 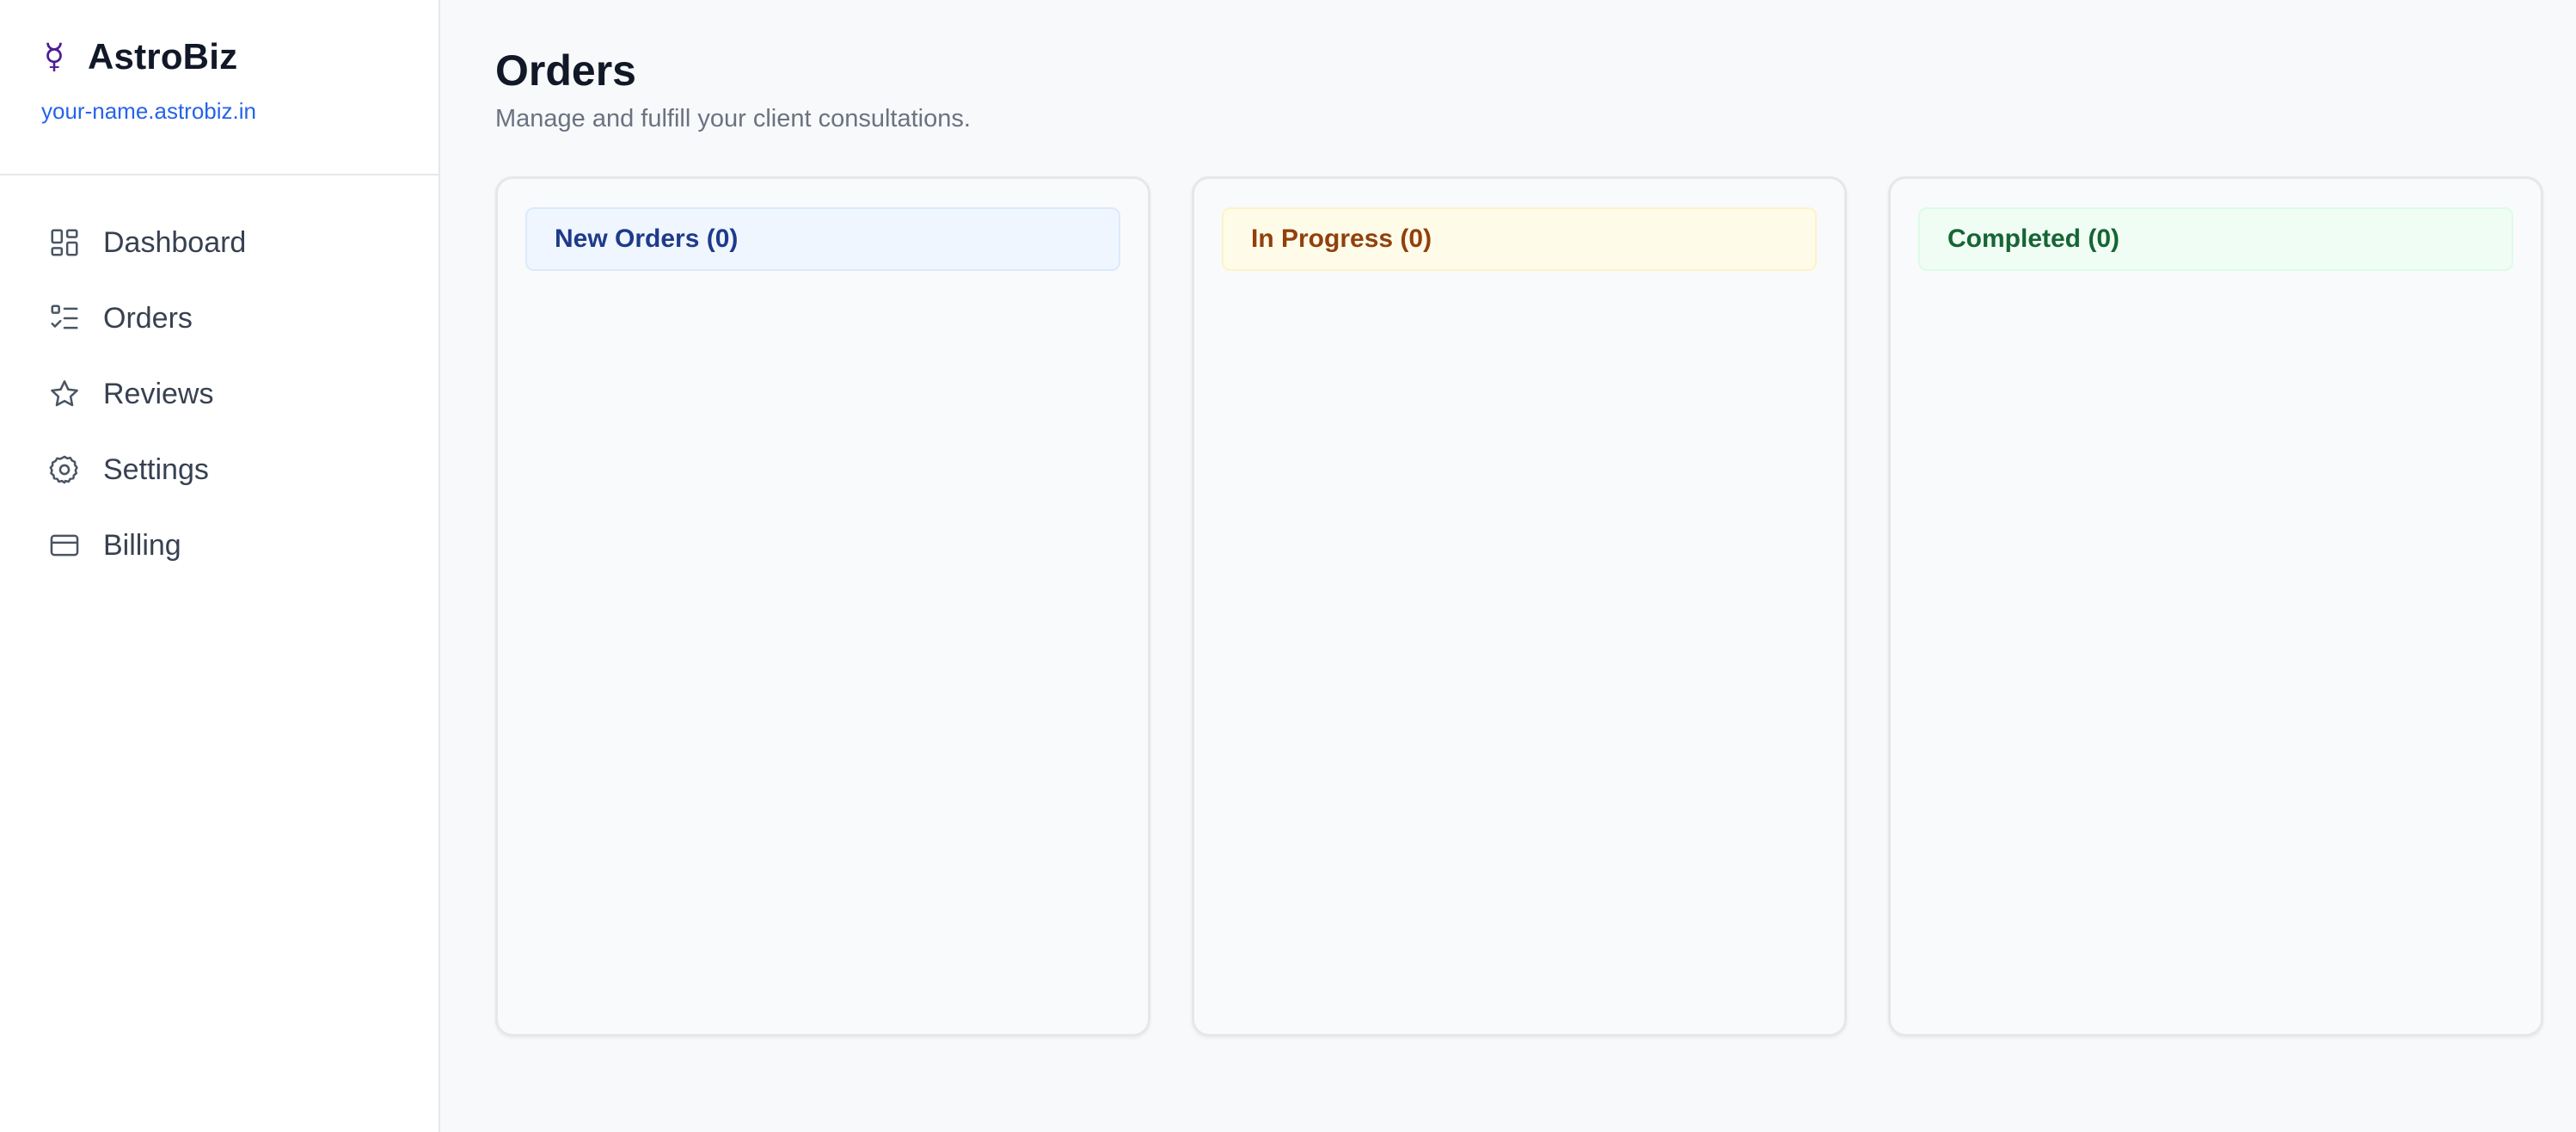 I want to click on sidebar-item-label: Orders, so click(x=148, y=318).